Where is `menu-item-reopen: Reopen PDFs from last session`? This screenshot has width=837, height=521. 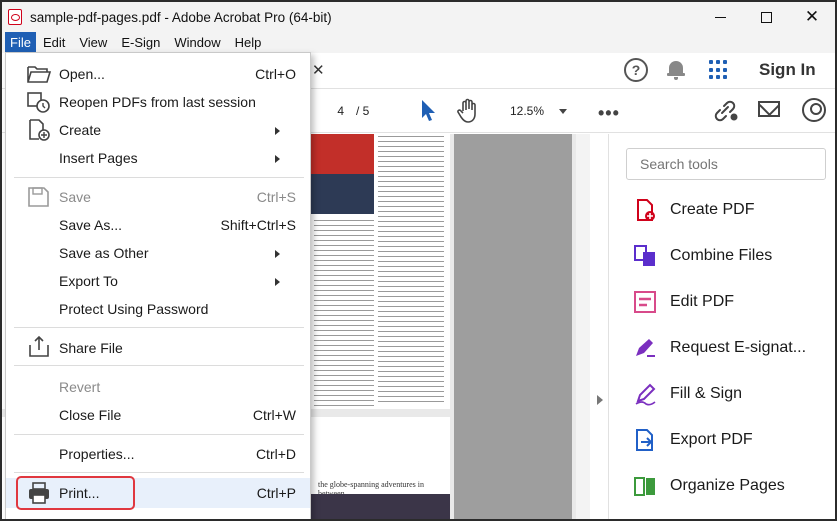 menu-item-reopen: Reopen PDFs from last session is located at coordinates (158, 102).